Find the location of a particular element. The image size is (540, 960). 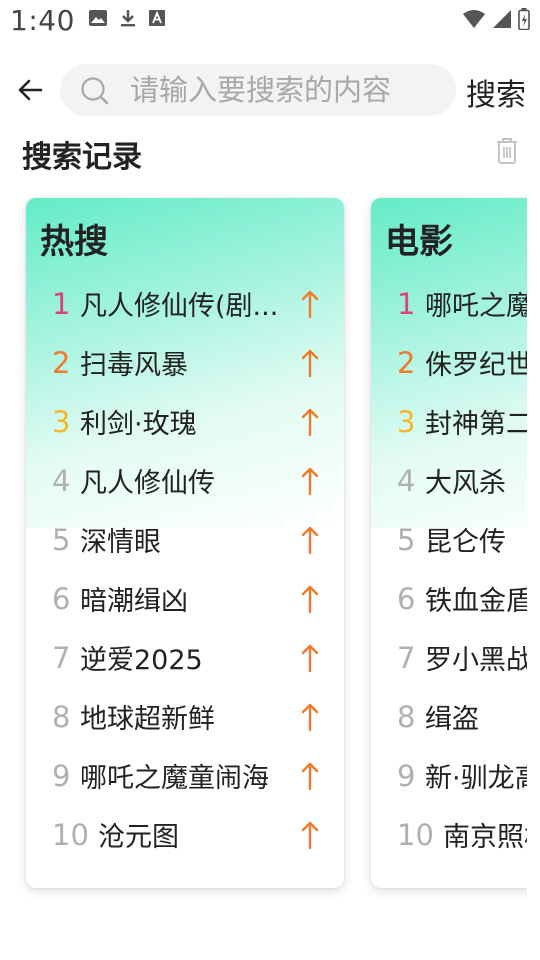

status-notification-icons is located at coordinates (127, 18).